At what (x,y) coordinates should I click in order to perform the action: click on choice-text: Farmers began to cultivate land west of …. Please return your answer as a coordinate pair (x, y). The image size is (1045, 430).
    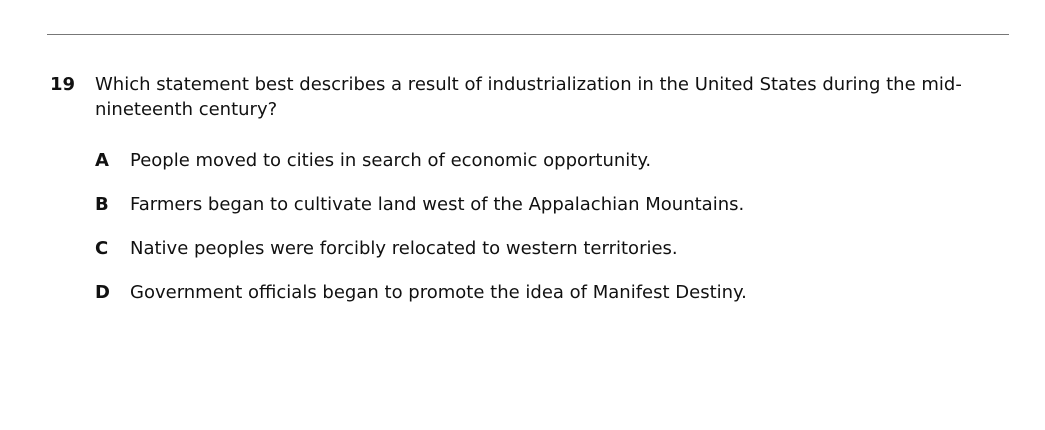
    Looking at the image, I should click on (437, 204).